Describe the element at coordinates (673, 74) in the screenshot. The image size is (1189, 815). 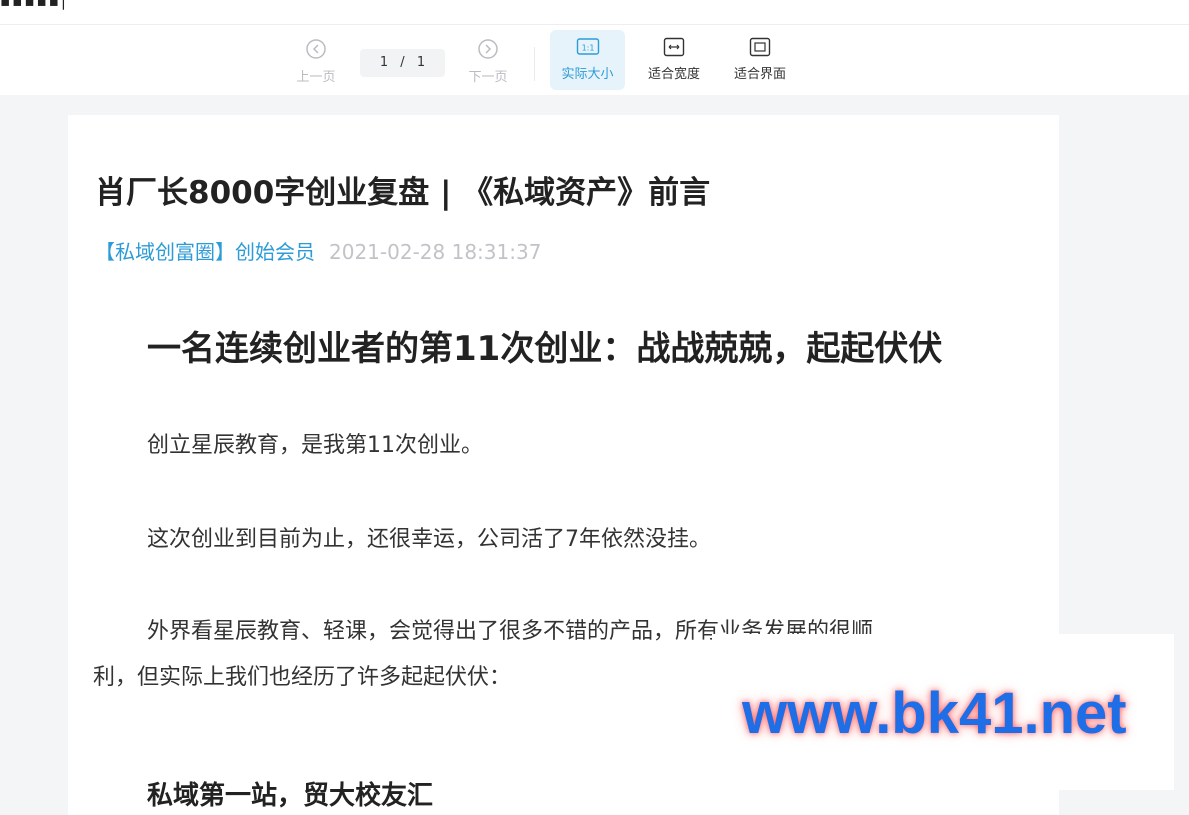
I see `fit-width-label: 适合宽度` at that location.